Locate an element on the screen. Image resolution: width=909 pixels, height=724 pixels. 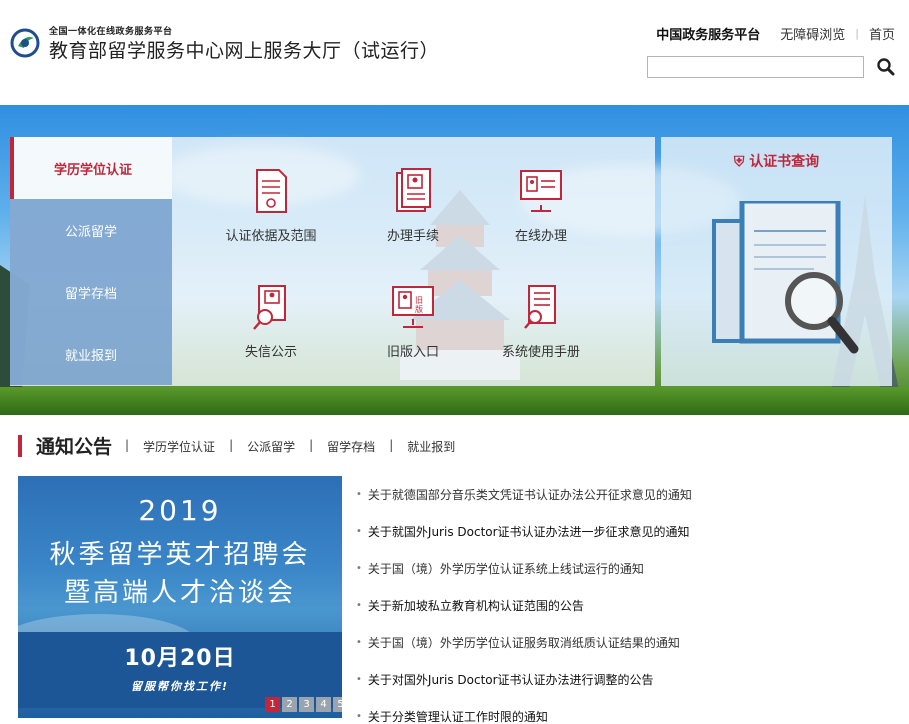
top-nav: 中国政务服务平台 无障碍浏览 | 首页 is located at coordinates (775, 33).